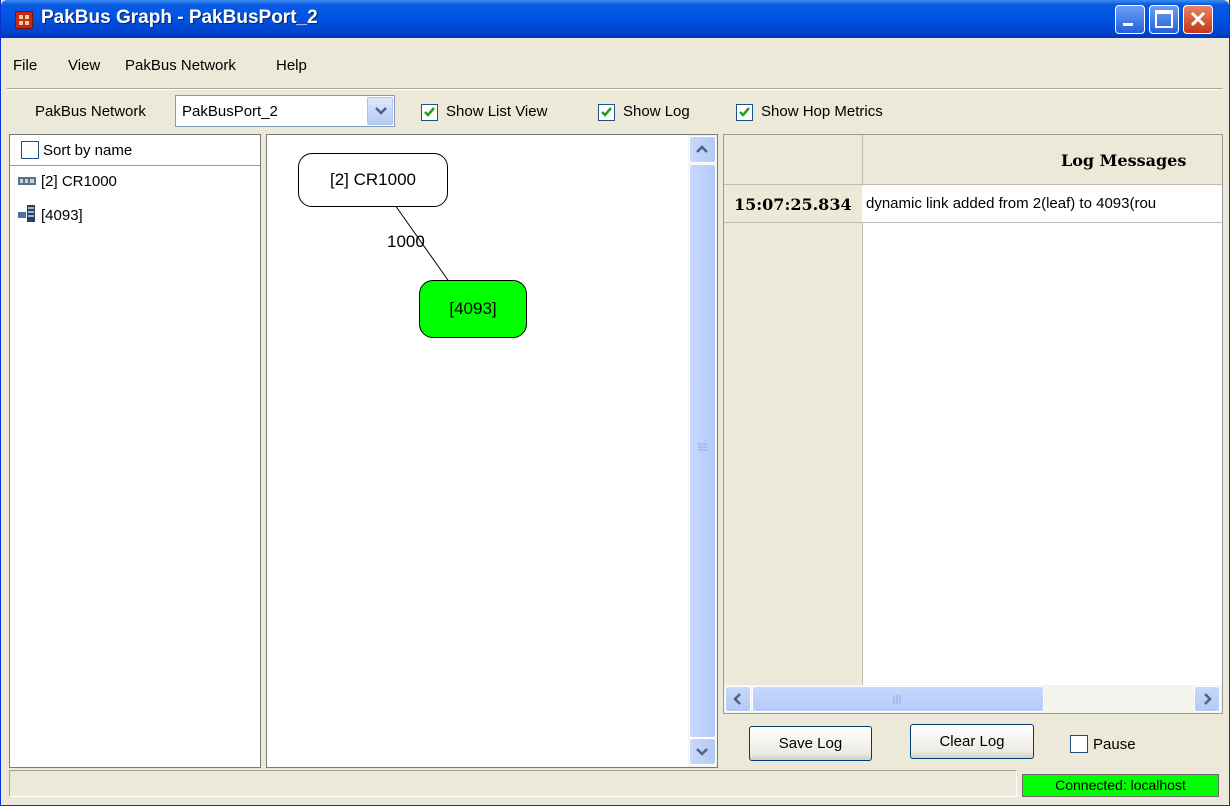 The height and width of the screenshot is (806, 1230). Describe the element at coordinates (27, 216) in the screenshot. I see `network-server-icon` at that location.